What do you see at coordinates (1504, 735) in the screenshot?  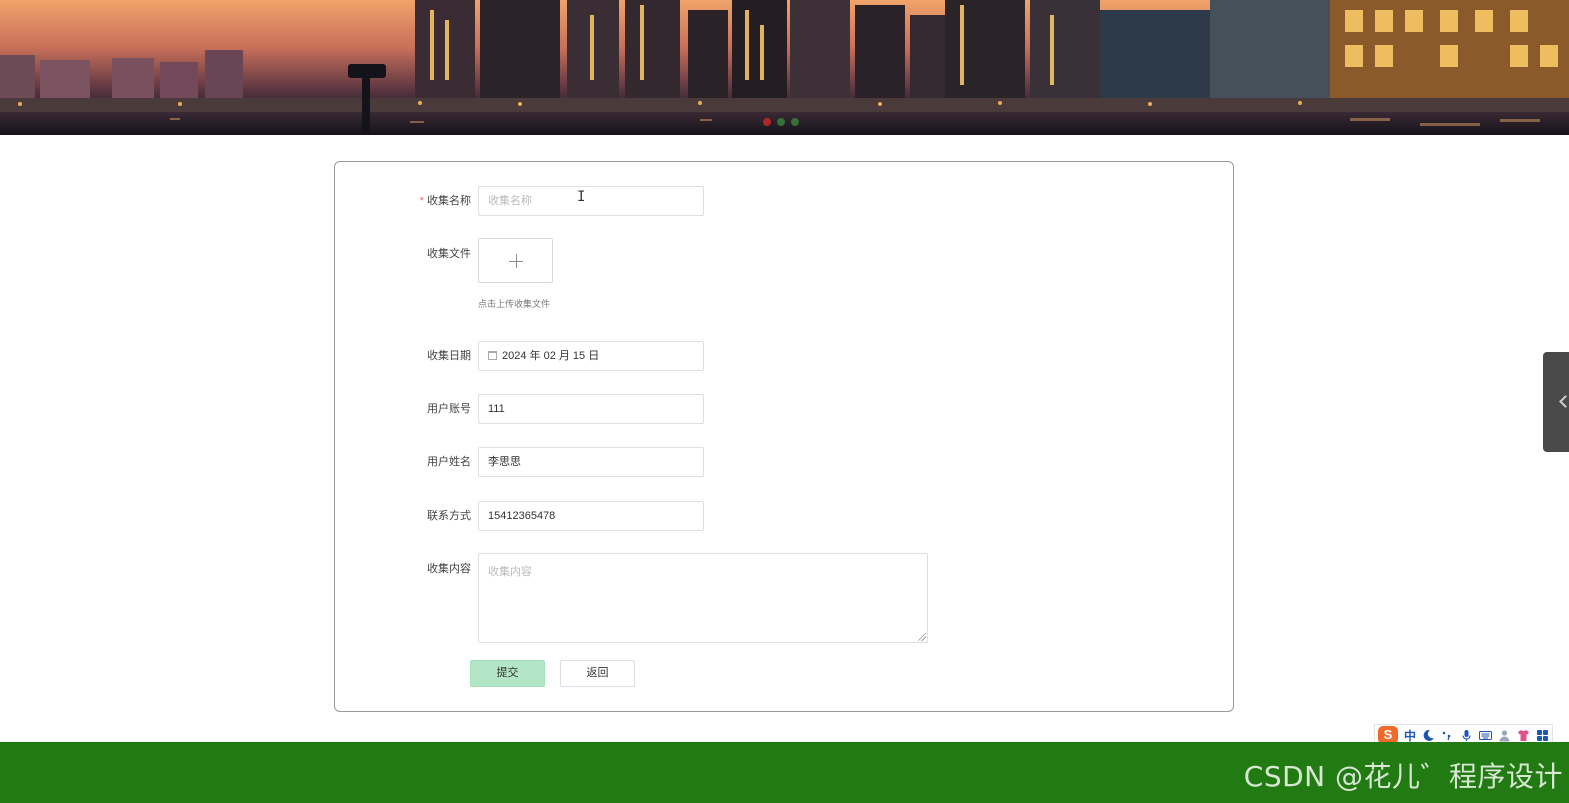 I see `user-icon` at bounding box center [1504, 735].